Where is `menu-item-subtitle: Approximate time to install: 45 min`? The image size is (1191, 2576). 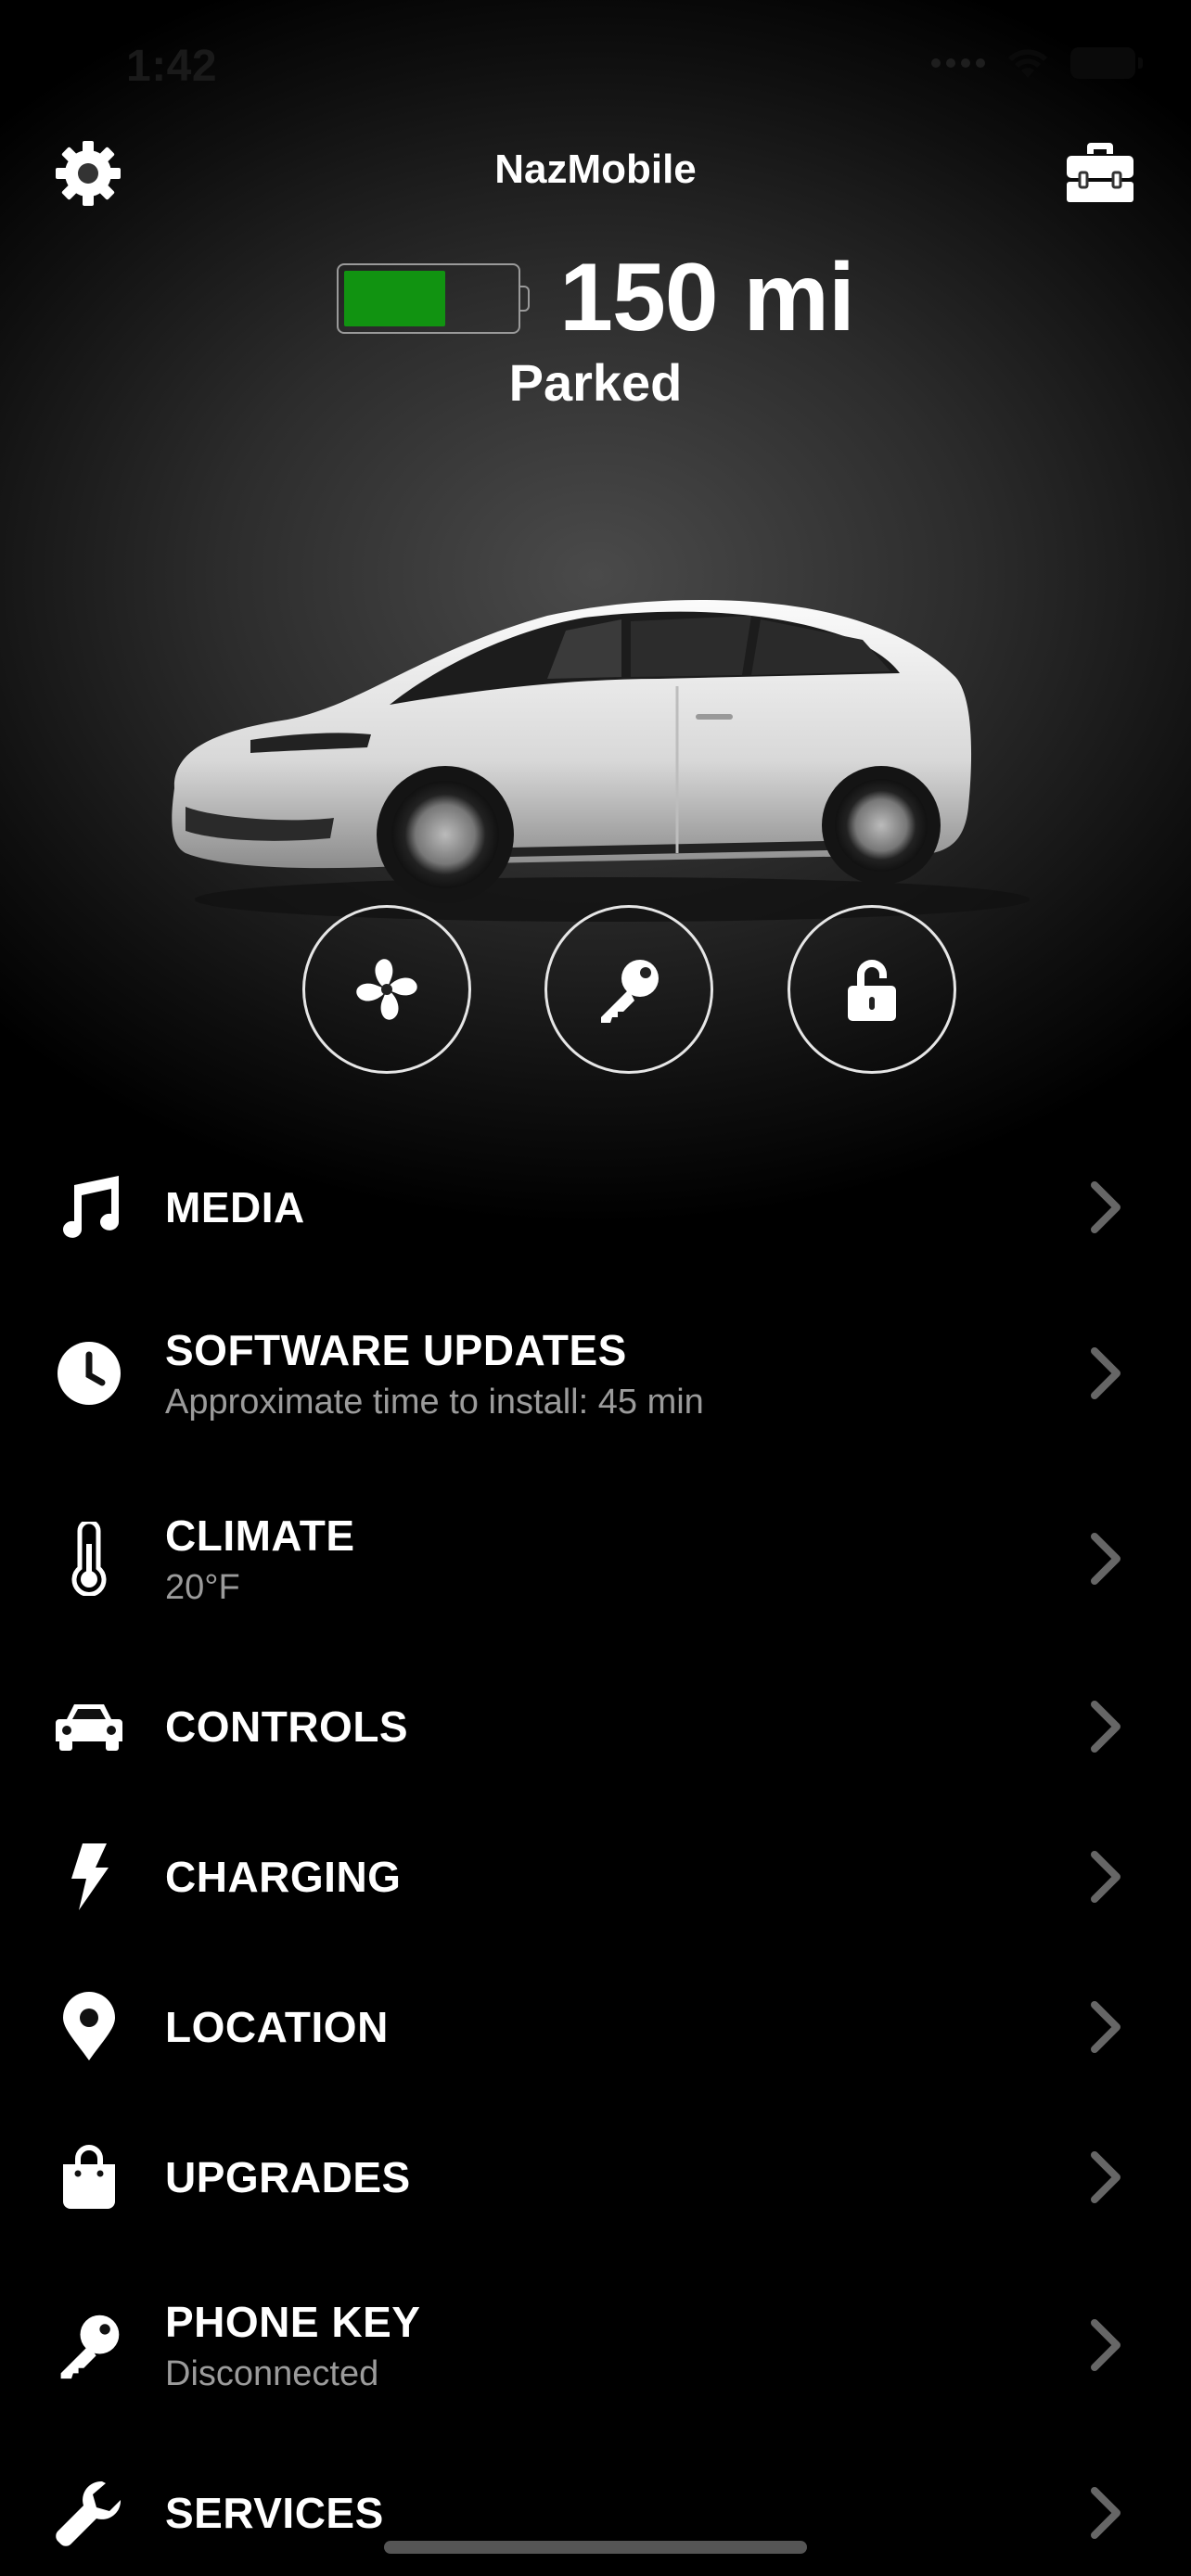 menu-item-subtitle: Approximate time to install: 45 min is located at coordinates (434, 1402).